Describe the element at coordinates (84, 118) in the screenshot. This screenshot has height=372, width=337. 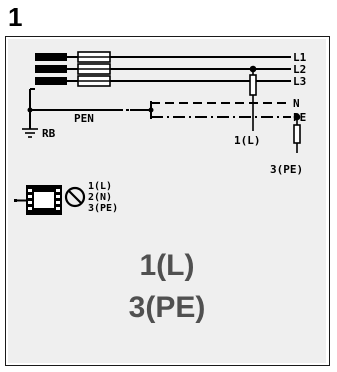
I see `pen-label: PEN` at that location.